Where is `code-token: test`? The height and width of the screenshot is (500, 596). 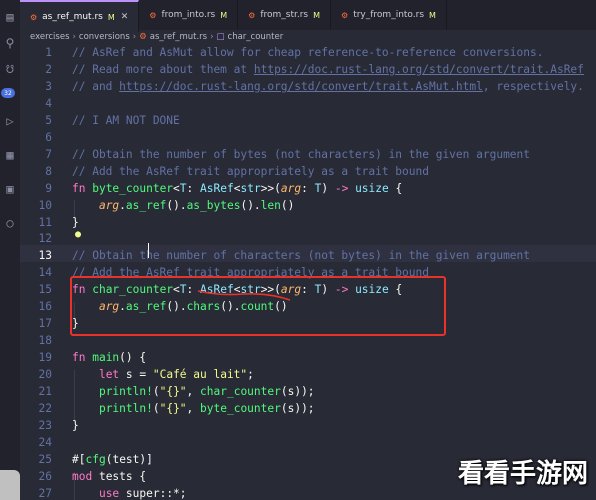 code-token: test is located at coordinates (126, 459).